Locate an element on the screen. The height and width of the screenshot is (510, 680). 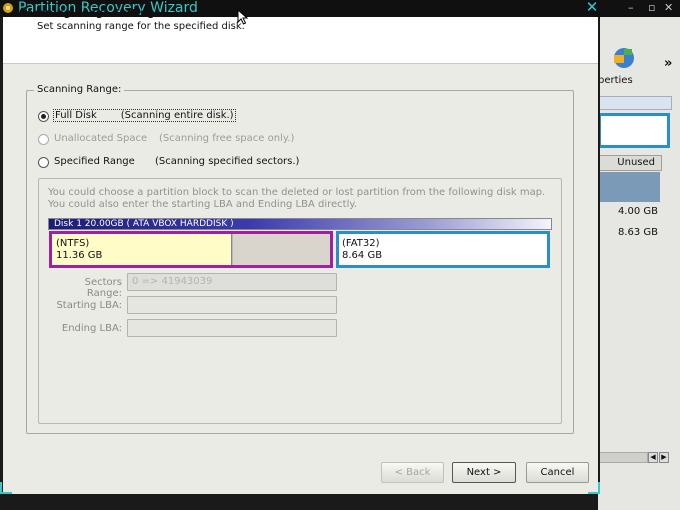
properties-icon is located at coordinates (624, 58).